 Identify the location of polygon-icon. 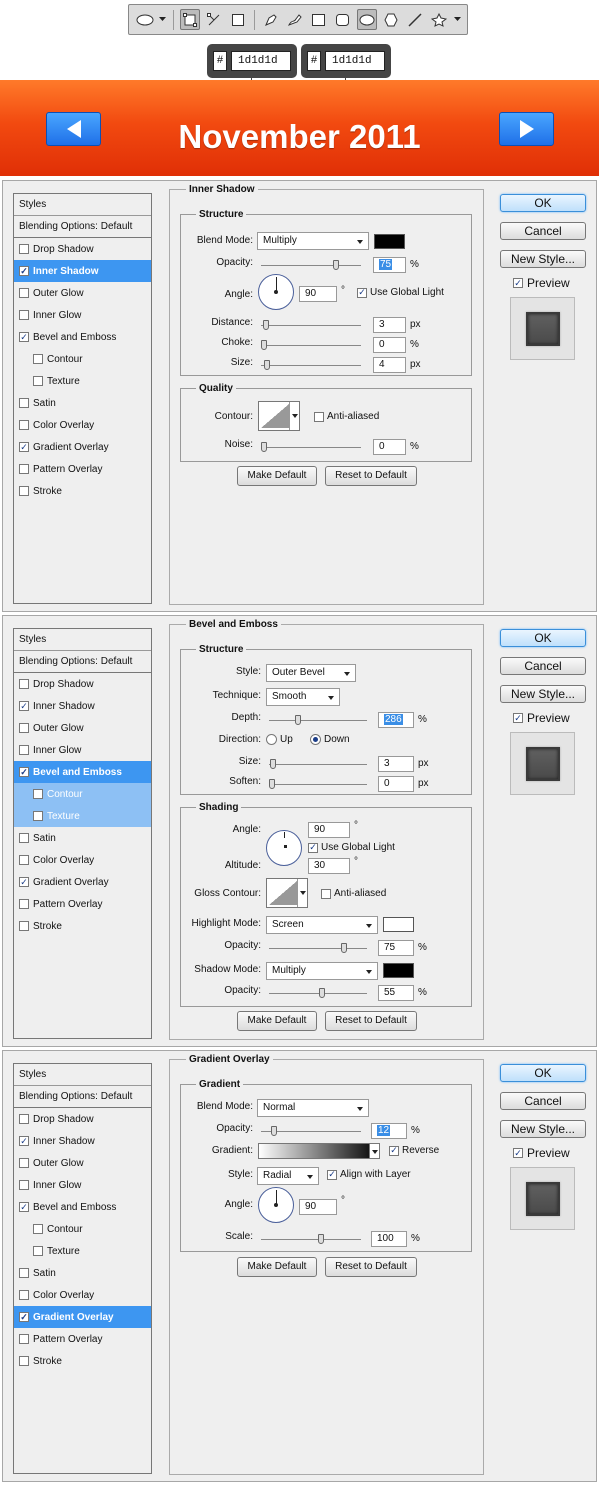
(391, 19).